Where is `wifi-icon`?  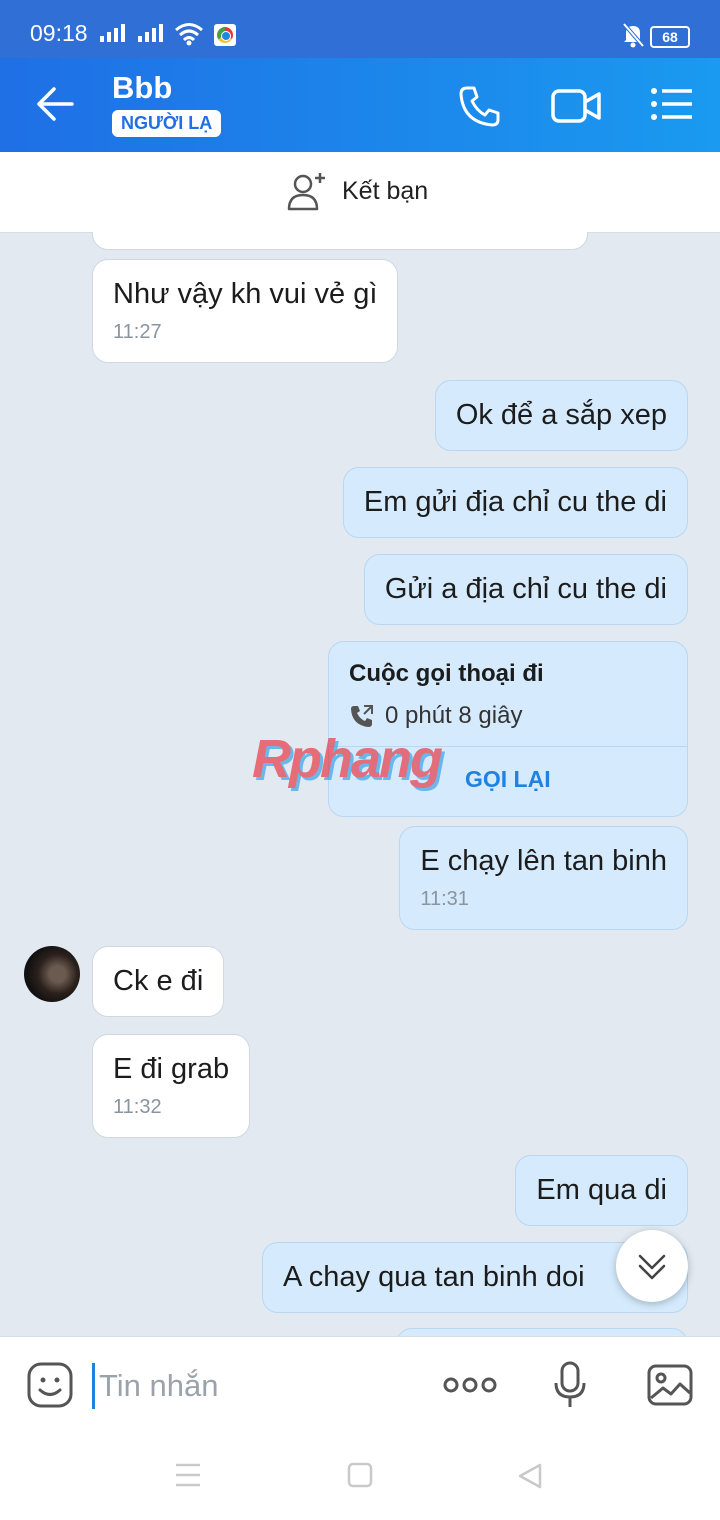
wifi-icon is located at coordinates (189, 34).